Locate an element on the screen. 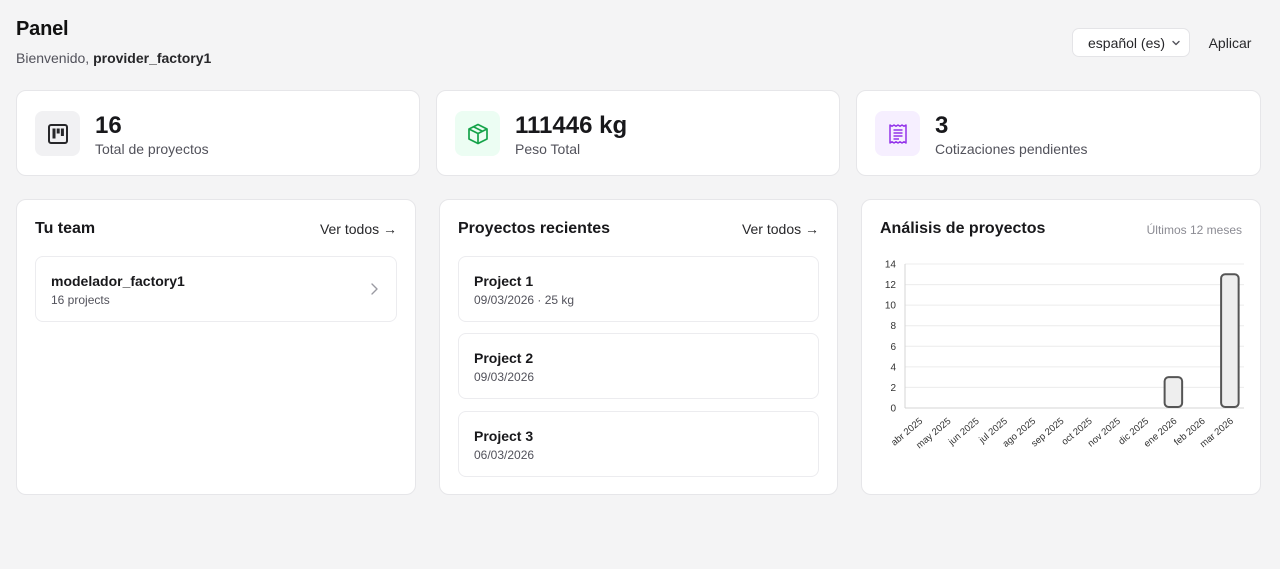 The height and width of the screenshot is (569, 1280). stat-value: 3 is located at coordinates (942, 125).